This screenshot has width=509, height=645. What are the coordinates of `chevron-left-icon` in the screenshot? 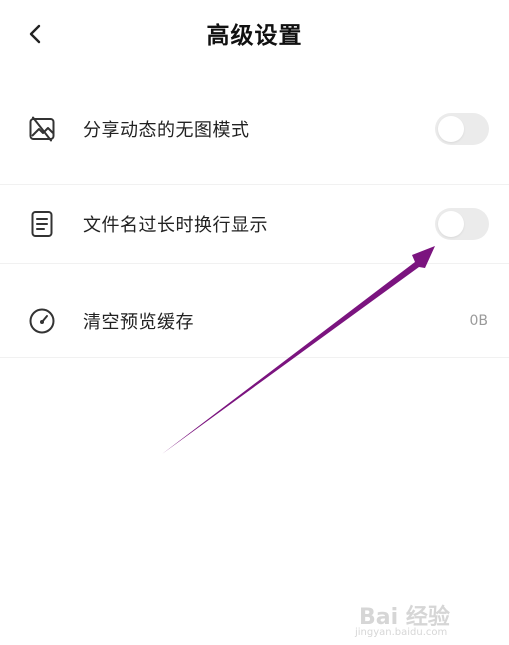 It's located at (35, 34).